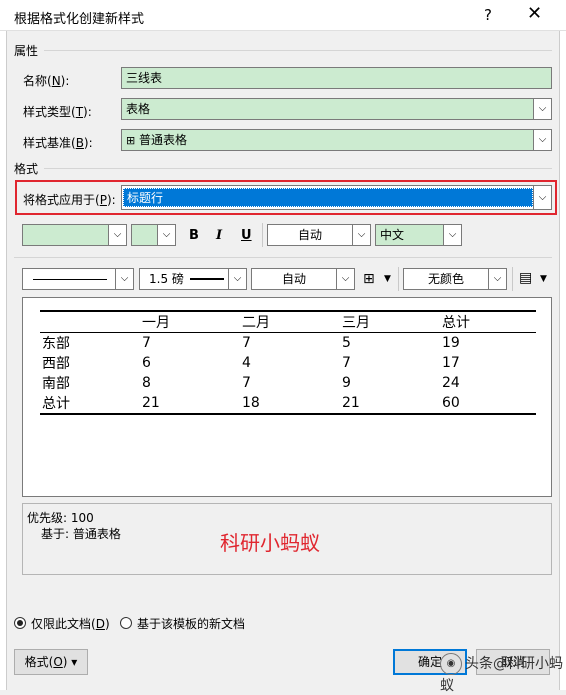 The image size is (566, 695). I want to click on this-document-label: 仅限此文档(D), so click(70, 623).